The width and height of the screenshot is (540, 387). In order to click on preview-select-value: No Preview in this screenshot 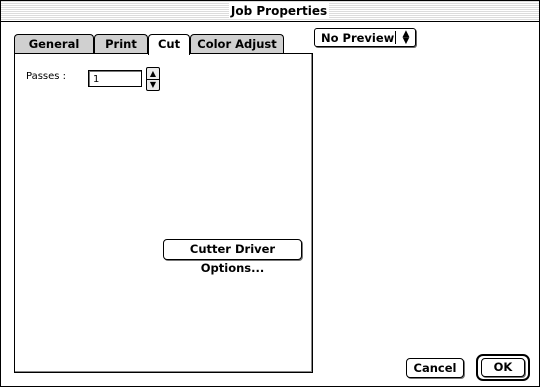, I will do `click(358, 38)`.